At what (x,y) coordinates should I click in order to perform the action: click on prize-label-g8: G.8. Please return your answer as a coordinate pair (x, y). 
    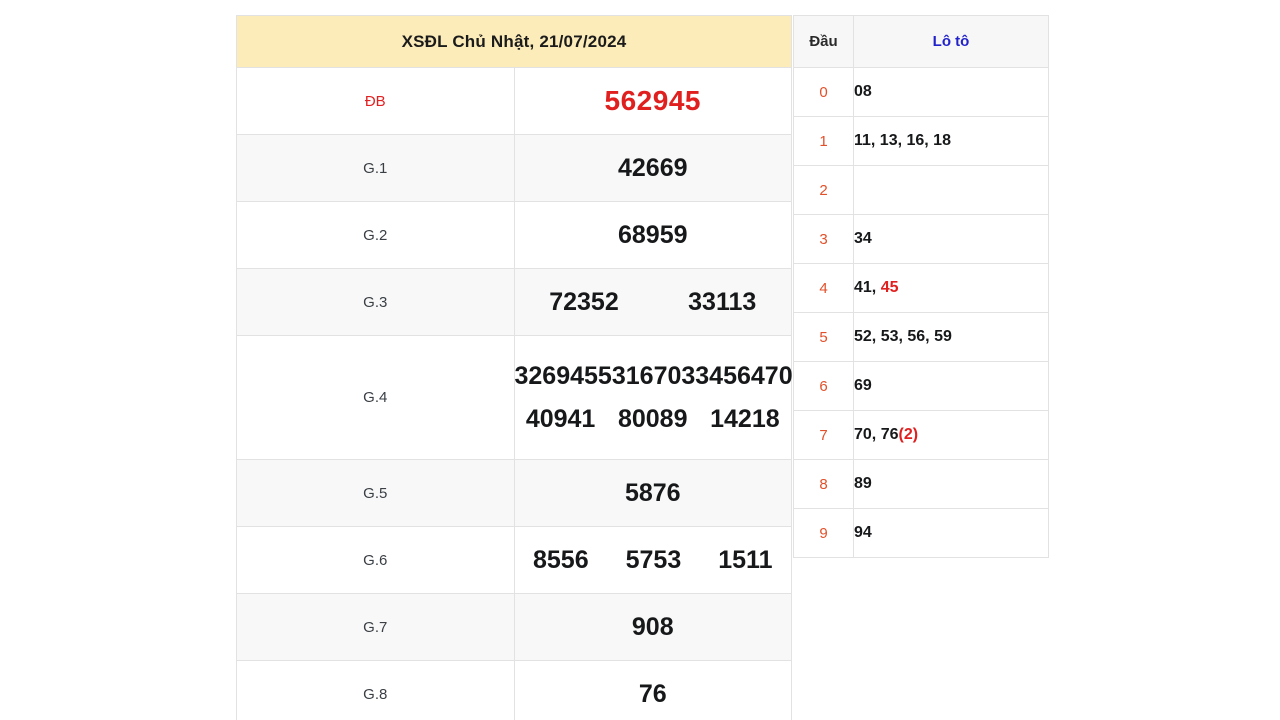
    Looking at the image, I should click on (375, 690).